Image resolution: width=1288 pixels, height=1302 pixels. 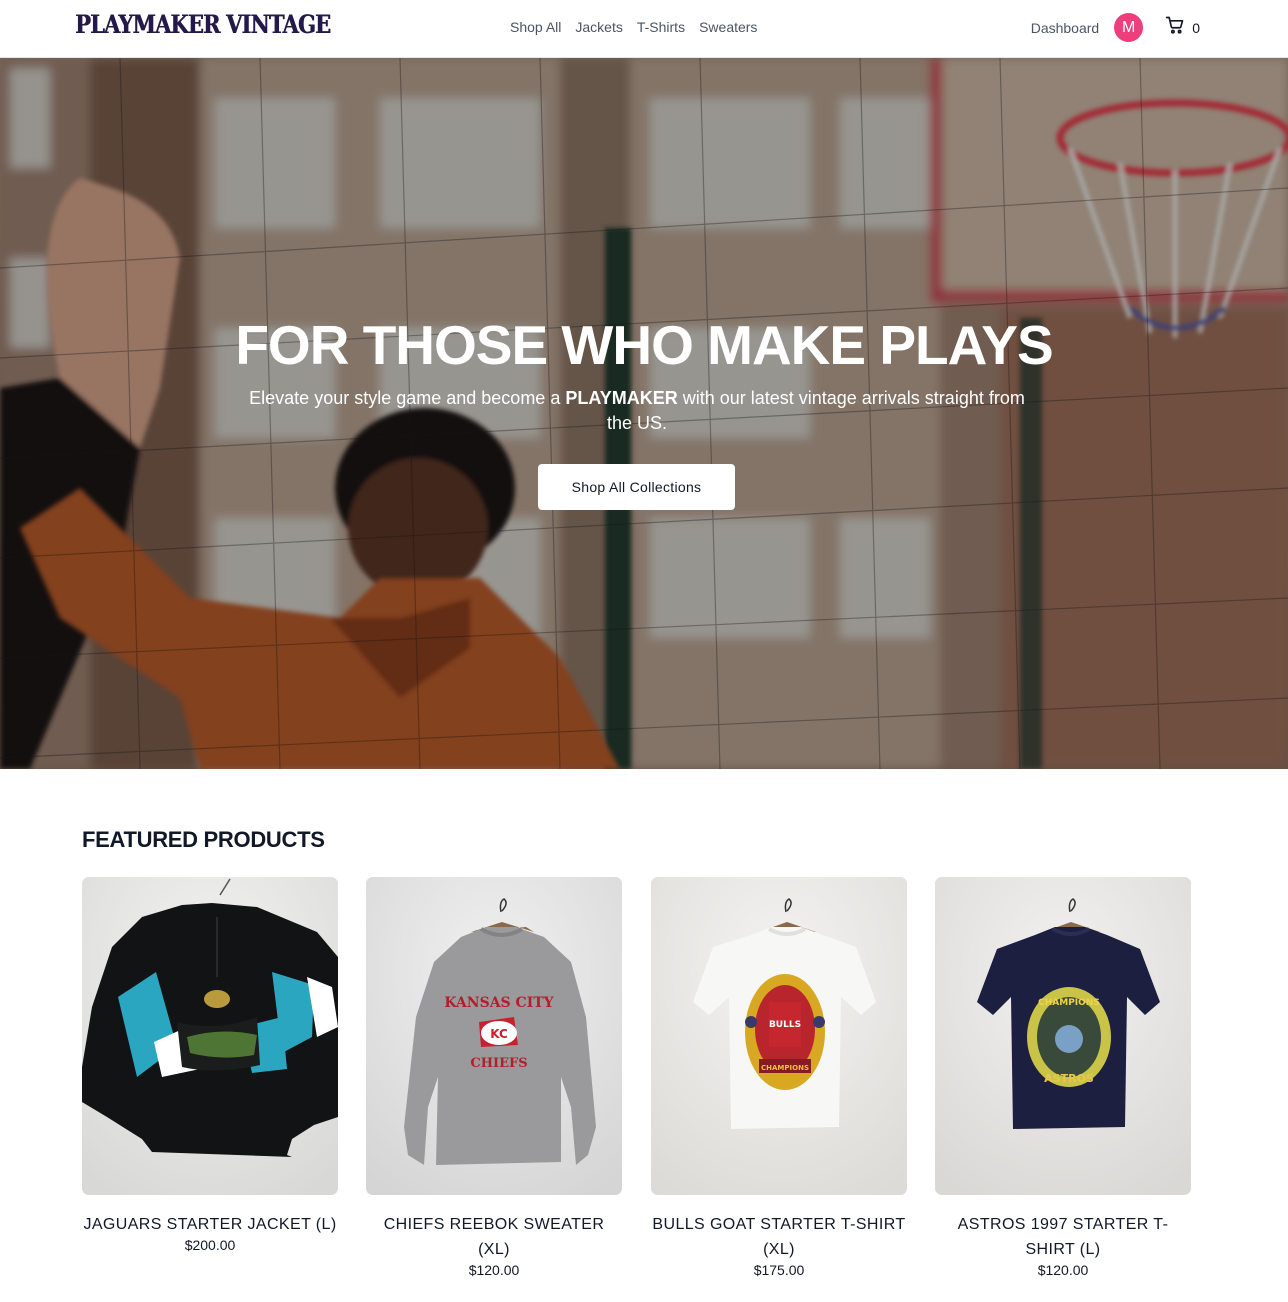 I want to click on nav-actions: Dashboard M 0, so click(x=1115, y=27).